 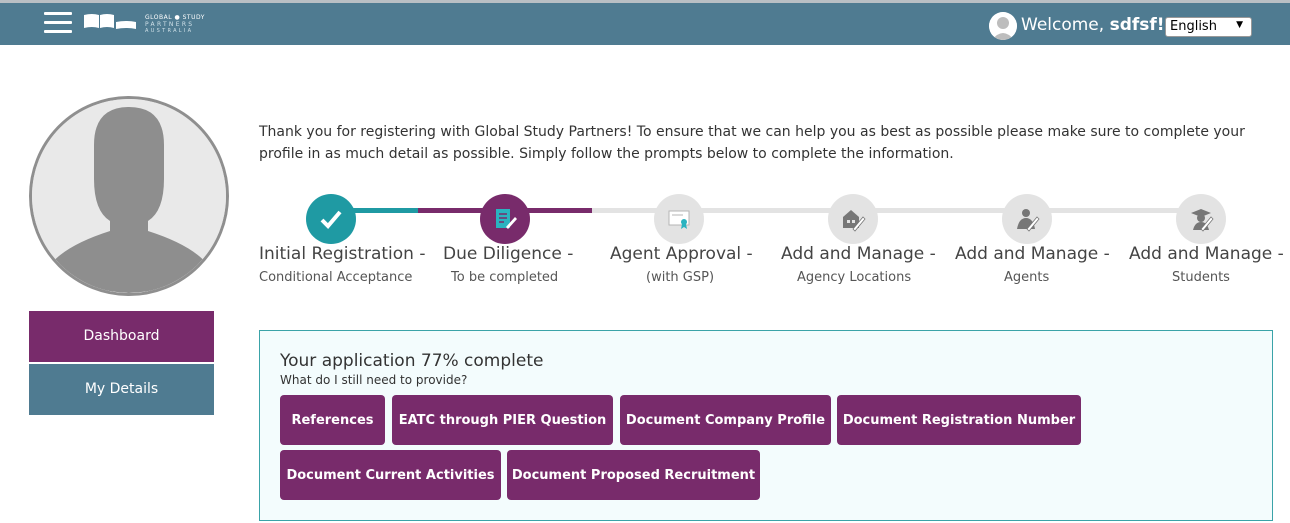 What do you see at coordinates (1003, 26) in the screenshot?
I see `user-avatar-icon` at bounding box center [1003, 26].